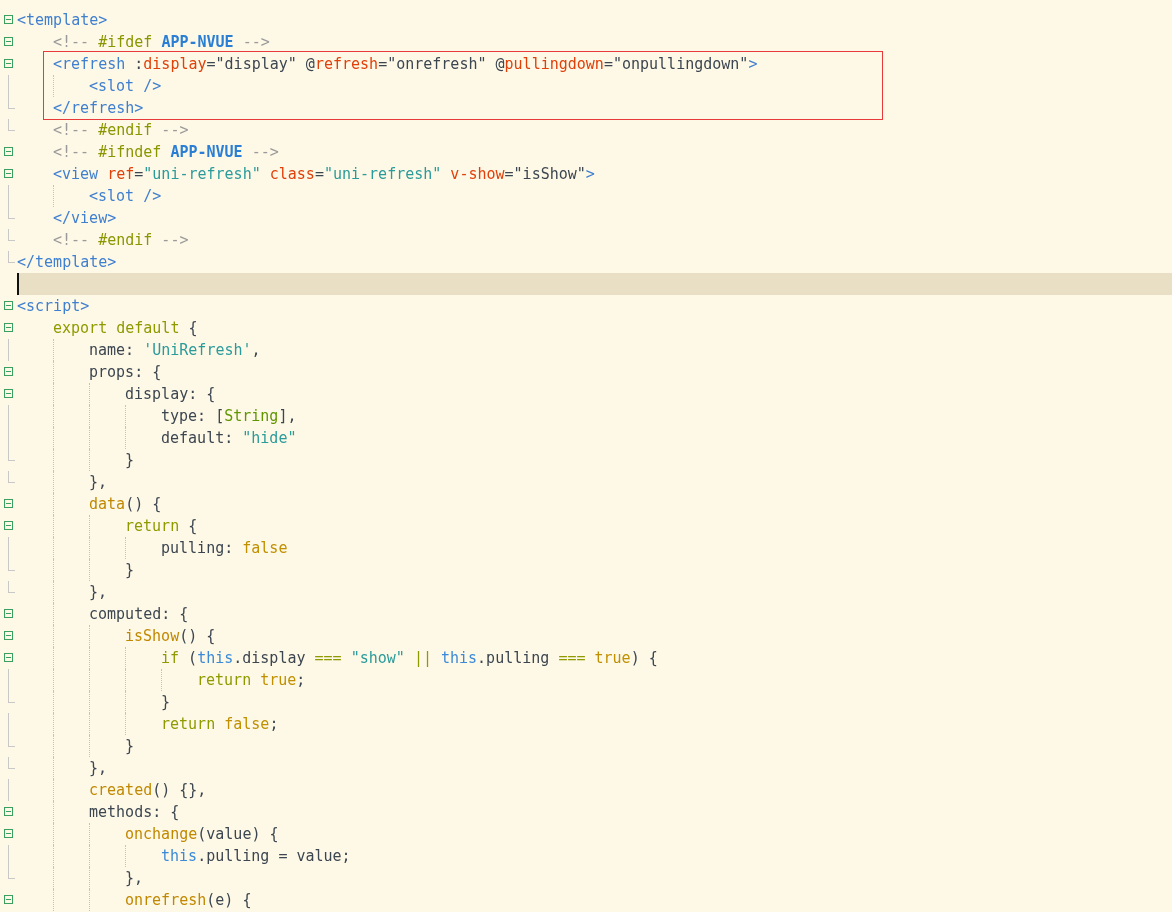  What do you see at coordinates (125, 504) in the screenshot?
I see `code-line: data() {` at bounding box center [125, 504].